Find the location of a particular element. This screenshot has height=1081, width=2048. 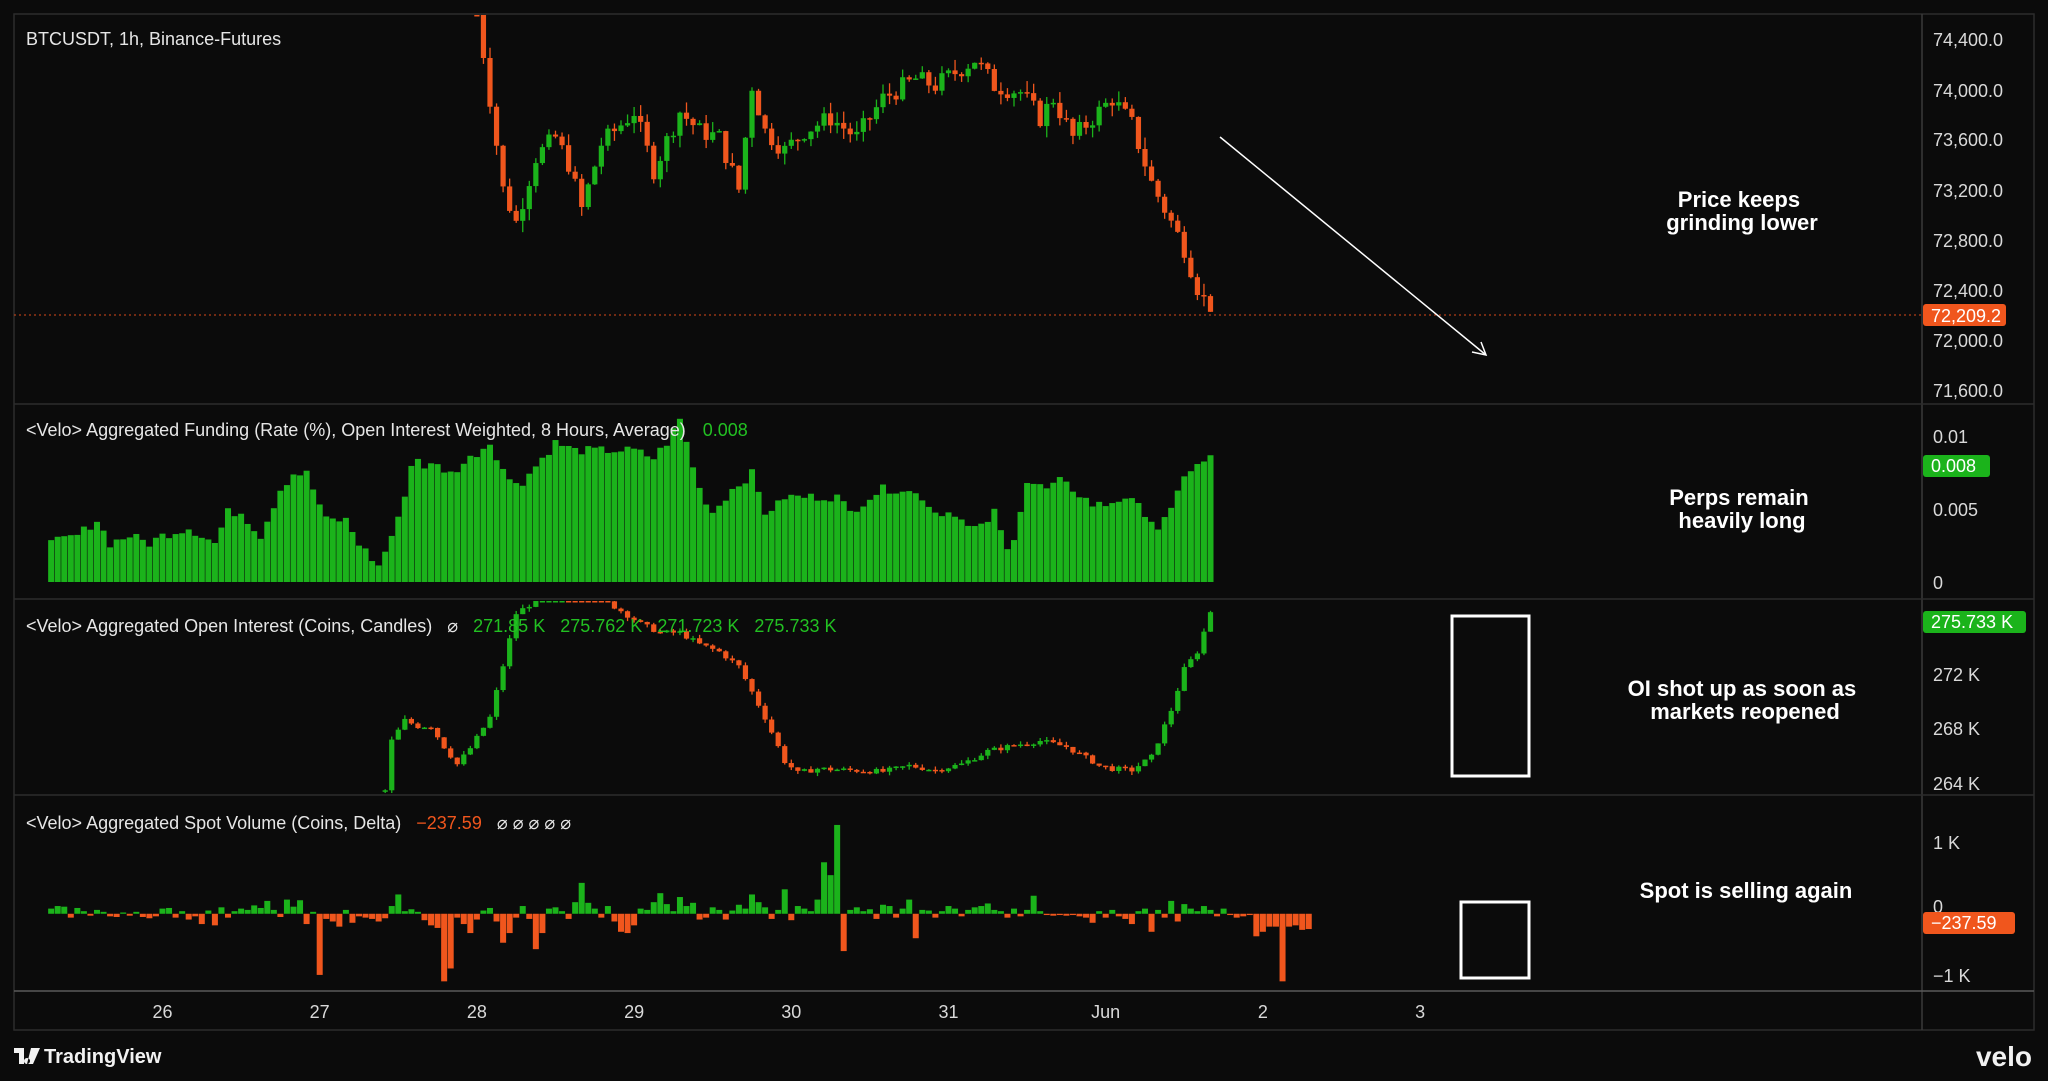

spot-annotation: Spot is selling again is located at coordinates (1746, 890).